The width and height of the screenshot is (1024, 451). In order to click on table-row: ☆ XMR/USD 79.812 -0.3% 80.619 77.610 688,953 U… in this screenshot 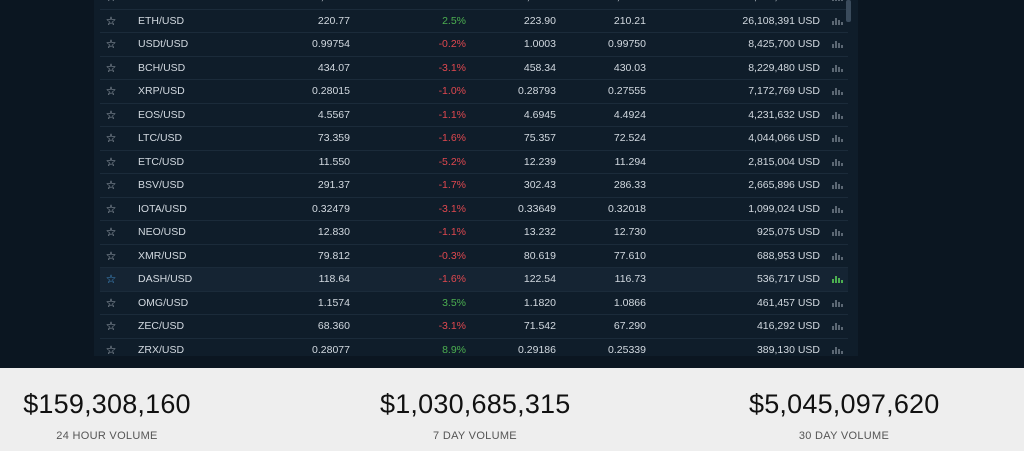, I will do `click(474, 256)`.